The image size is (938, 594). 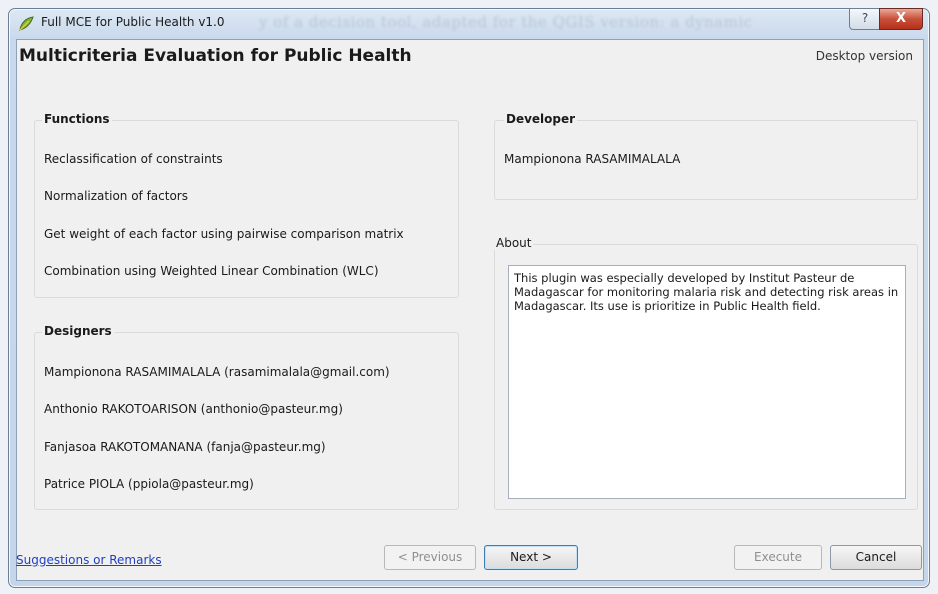 I want to click on close-icon: X, so click(x=901, y=18).